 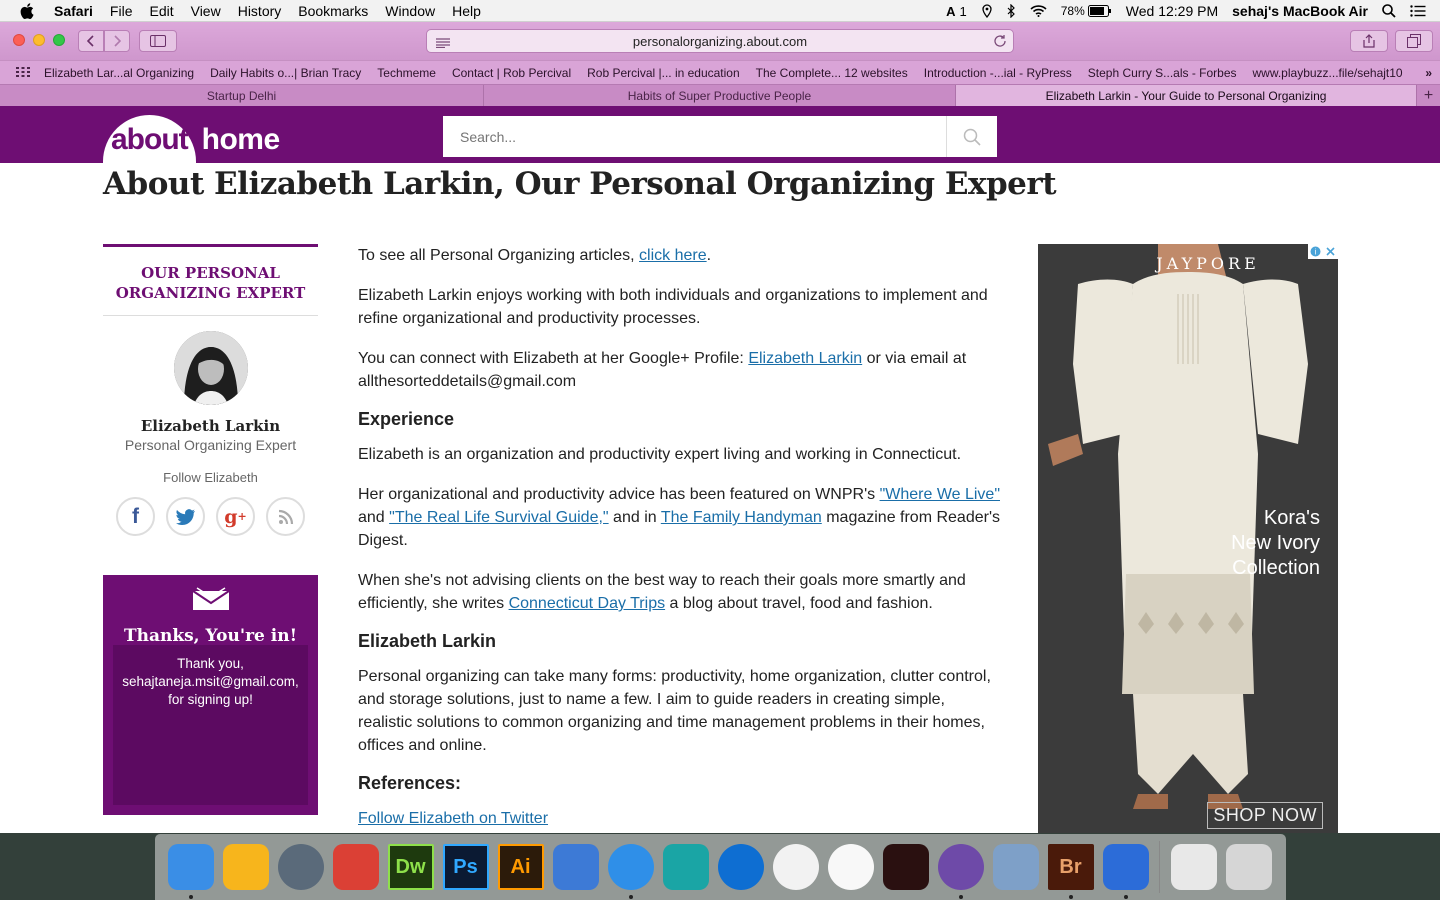 What do you see at coordinates (587, 603) in the screenshot?
I see `connecticut-day-trips-link: Connecticut Day Trips` at bounding box center [587, 603].